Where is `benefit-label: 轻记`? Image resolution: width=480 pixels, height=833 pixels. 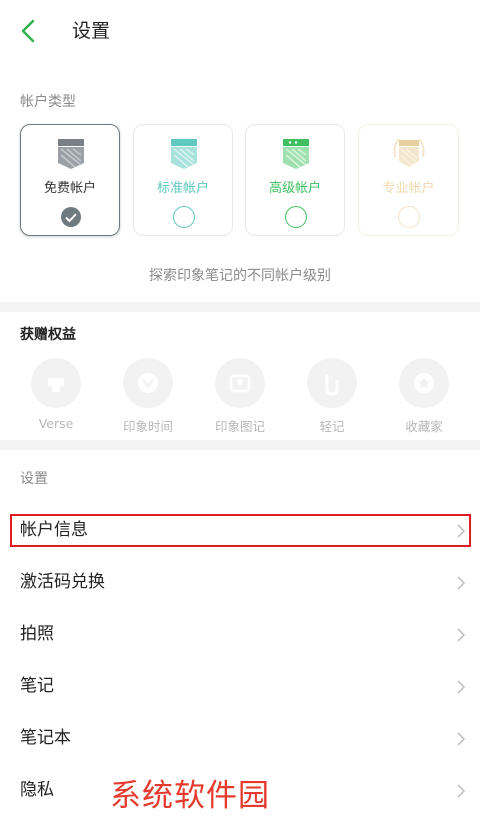 benefit-label: 轻记 is located at coordinates (332, 426).